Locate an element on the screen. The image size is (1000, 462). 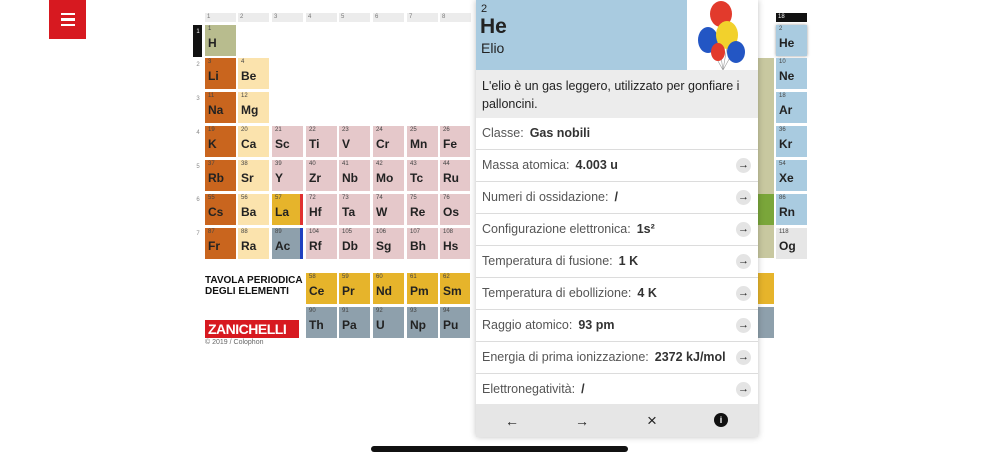
colophon-link: © 2019 / Colophon is located at coordinates (234, 342).